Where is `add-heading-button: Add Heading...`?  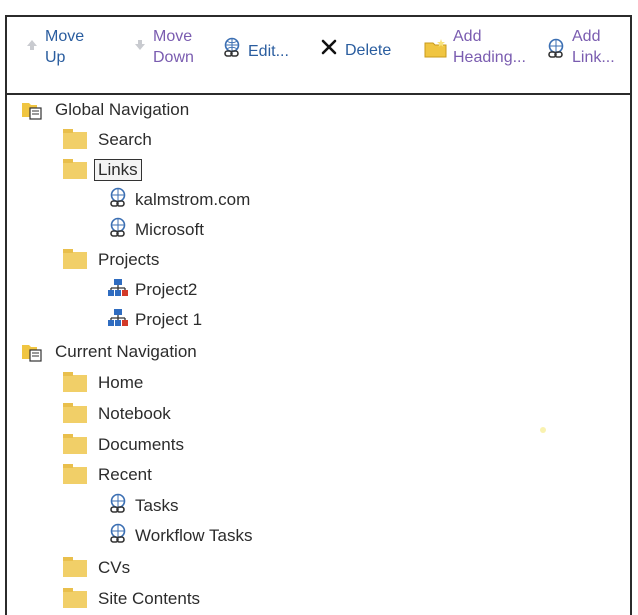
add-heading-button: Add Heading... is located at coordinates (475, 47).